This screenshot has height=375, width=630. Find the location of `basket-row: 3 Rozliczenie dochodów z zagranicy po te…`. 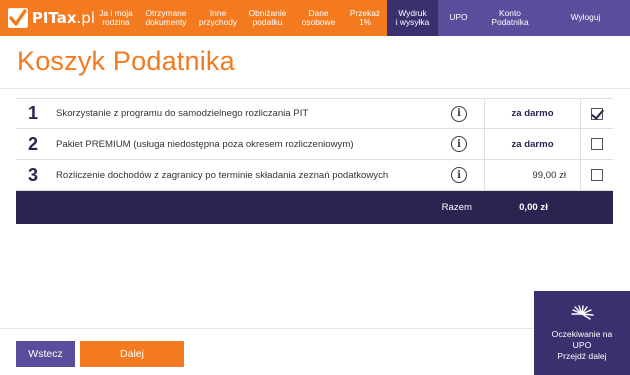

basket-row: 3 Rozliczenie dochodów z zagranicy po te… is located at coordinates (314, 175).